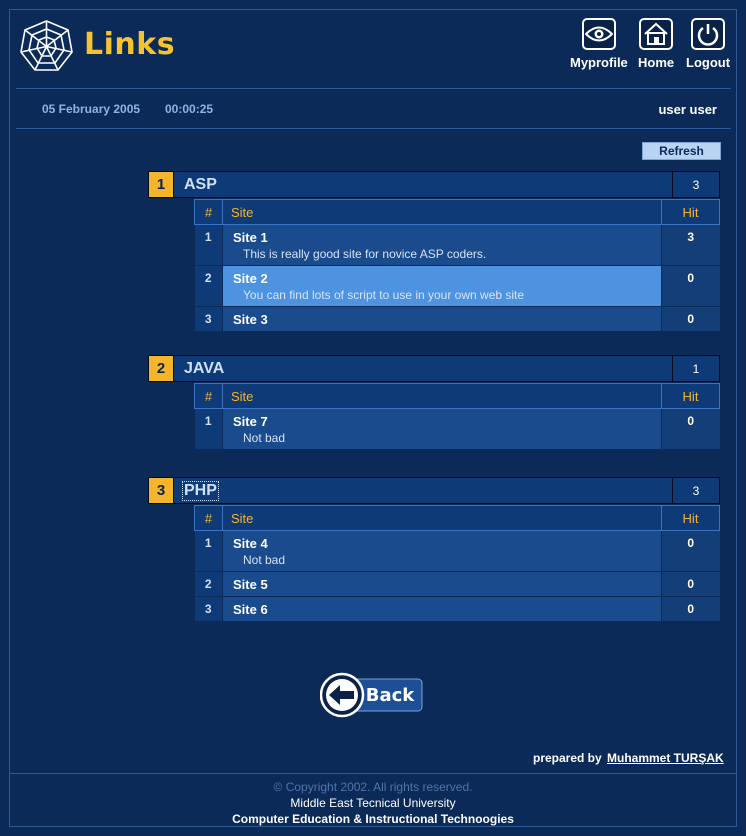 The image size is (746, 836). I want to click on myprofile-label: Myprofile, so click(599, 62).